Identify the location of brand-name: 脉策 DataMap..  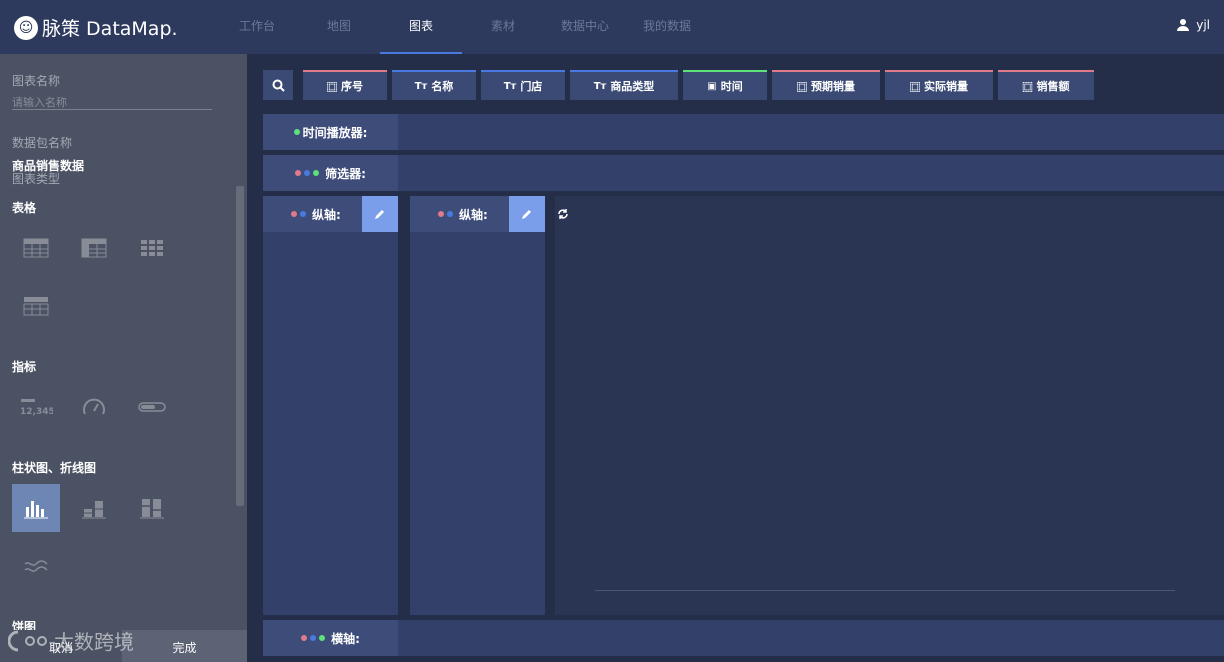
(110, 29).